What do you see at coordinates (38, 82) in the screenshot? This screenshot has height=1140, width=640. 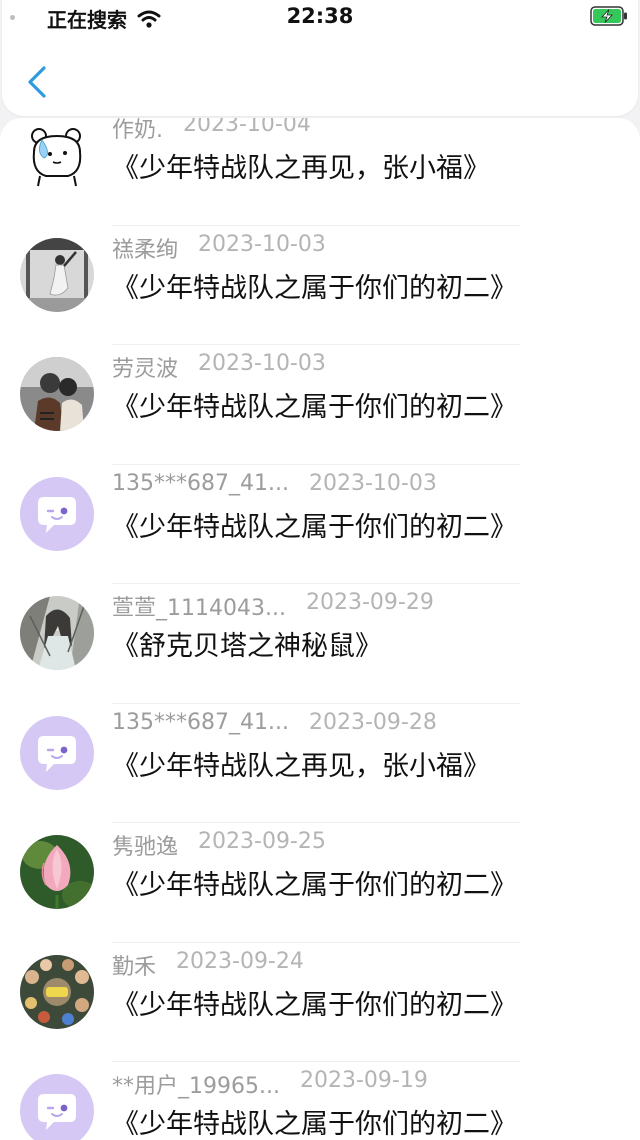 I see `back-button` at bounding box center [38, 82].